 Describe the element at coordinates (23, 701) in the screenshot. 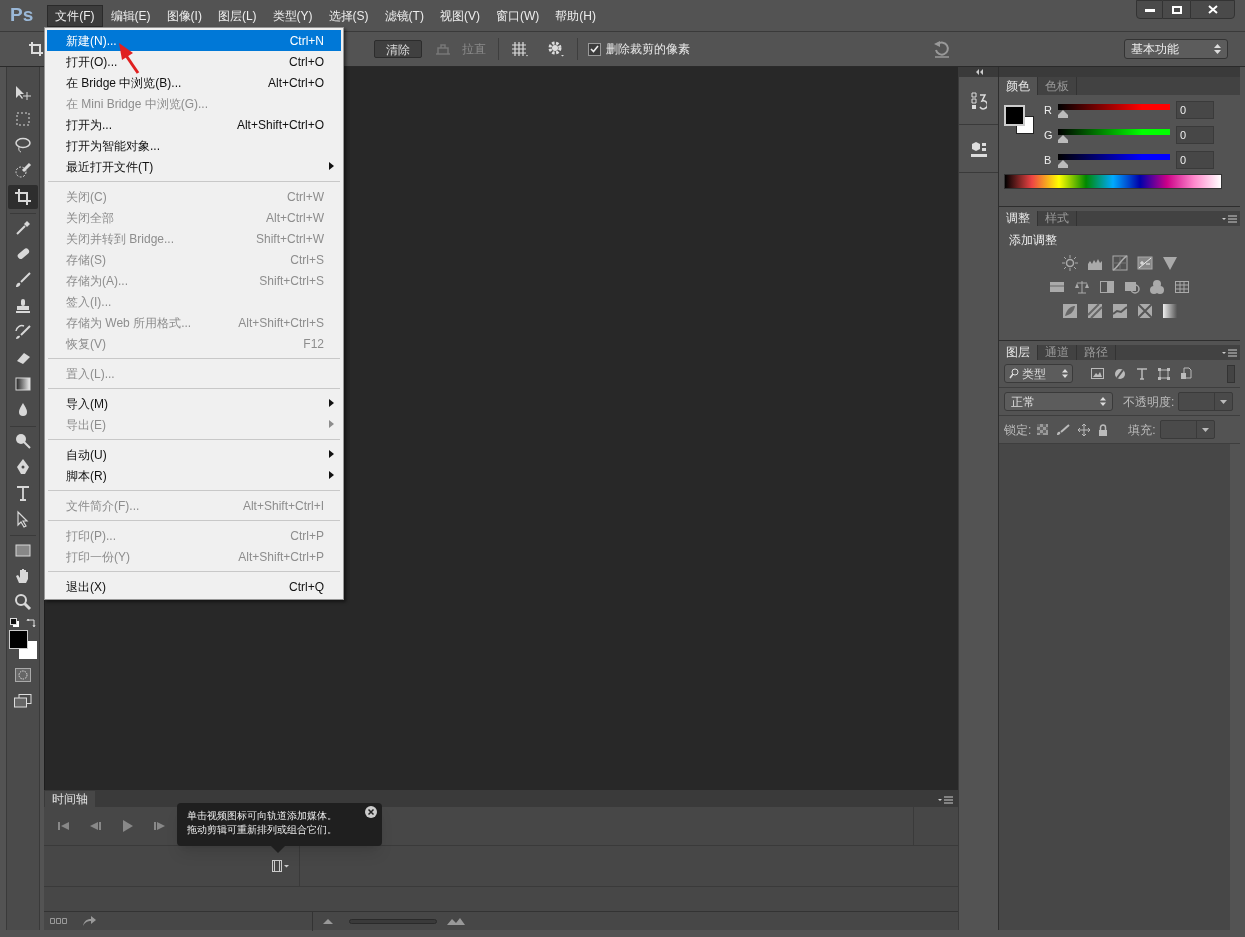

I see `screen-mode-icon` at that location.